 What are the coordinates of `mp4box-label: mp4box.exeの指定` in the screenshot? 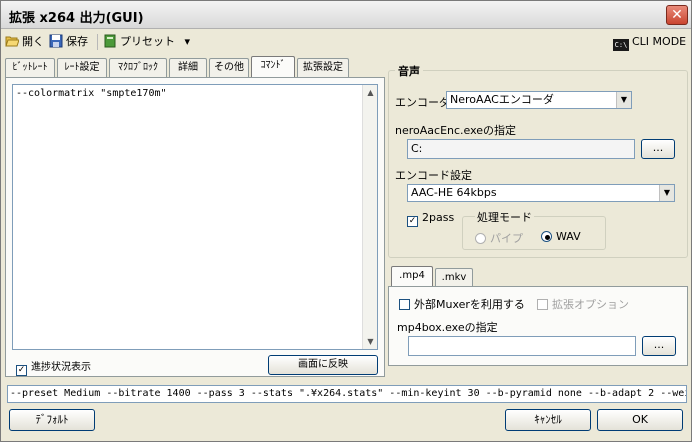 It's located at (447, 327).